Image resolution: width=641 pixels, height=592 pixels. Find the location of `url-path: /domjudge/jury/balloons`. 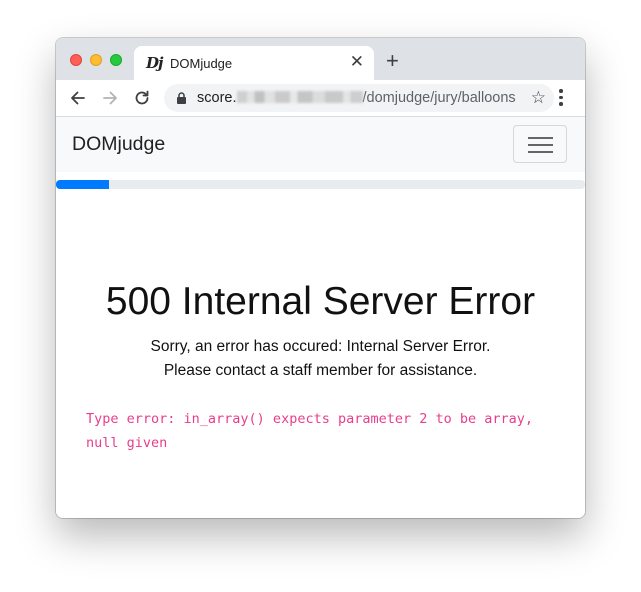

url-path: /domjudge/jury/balloons is located at coordinates (439, 98).